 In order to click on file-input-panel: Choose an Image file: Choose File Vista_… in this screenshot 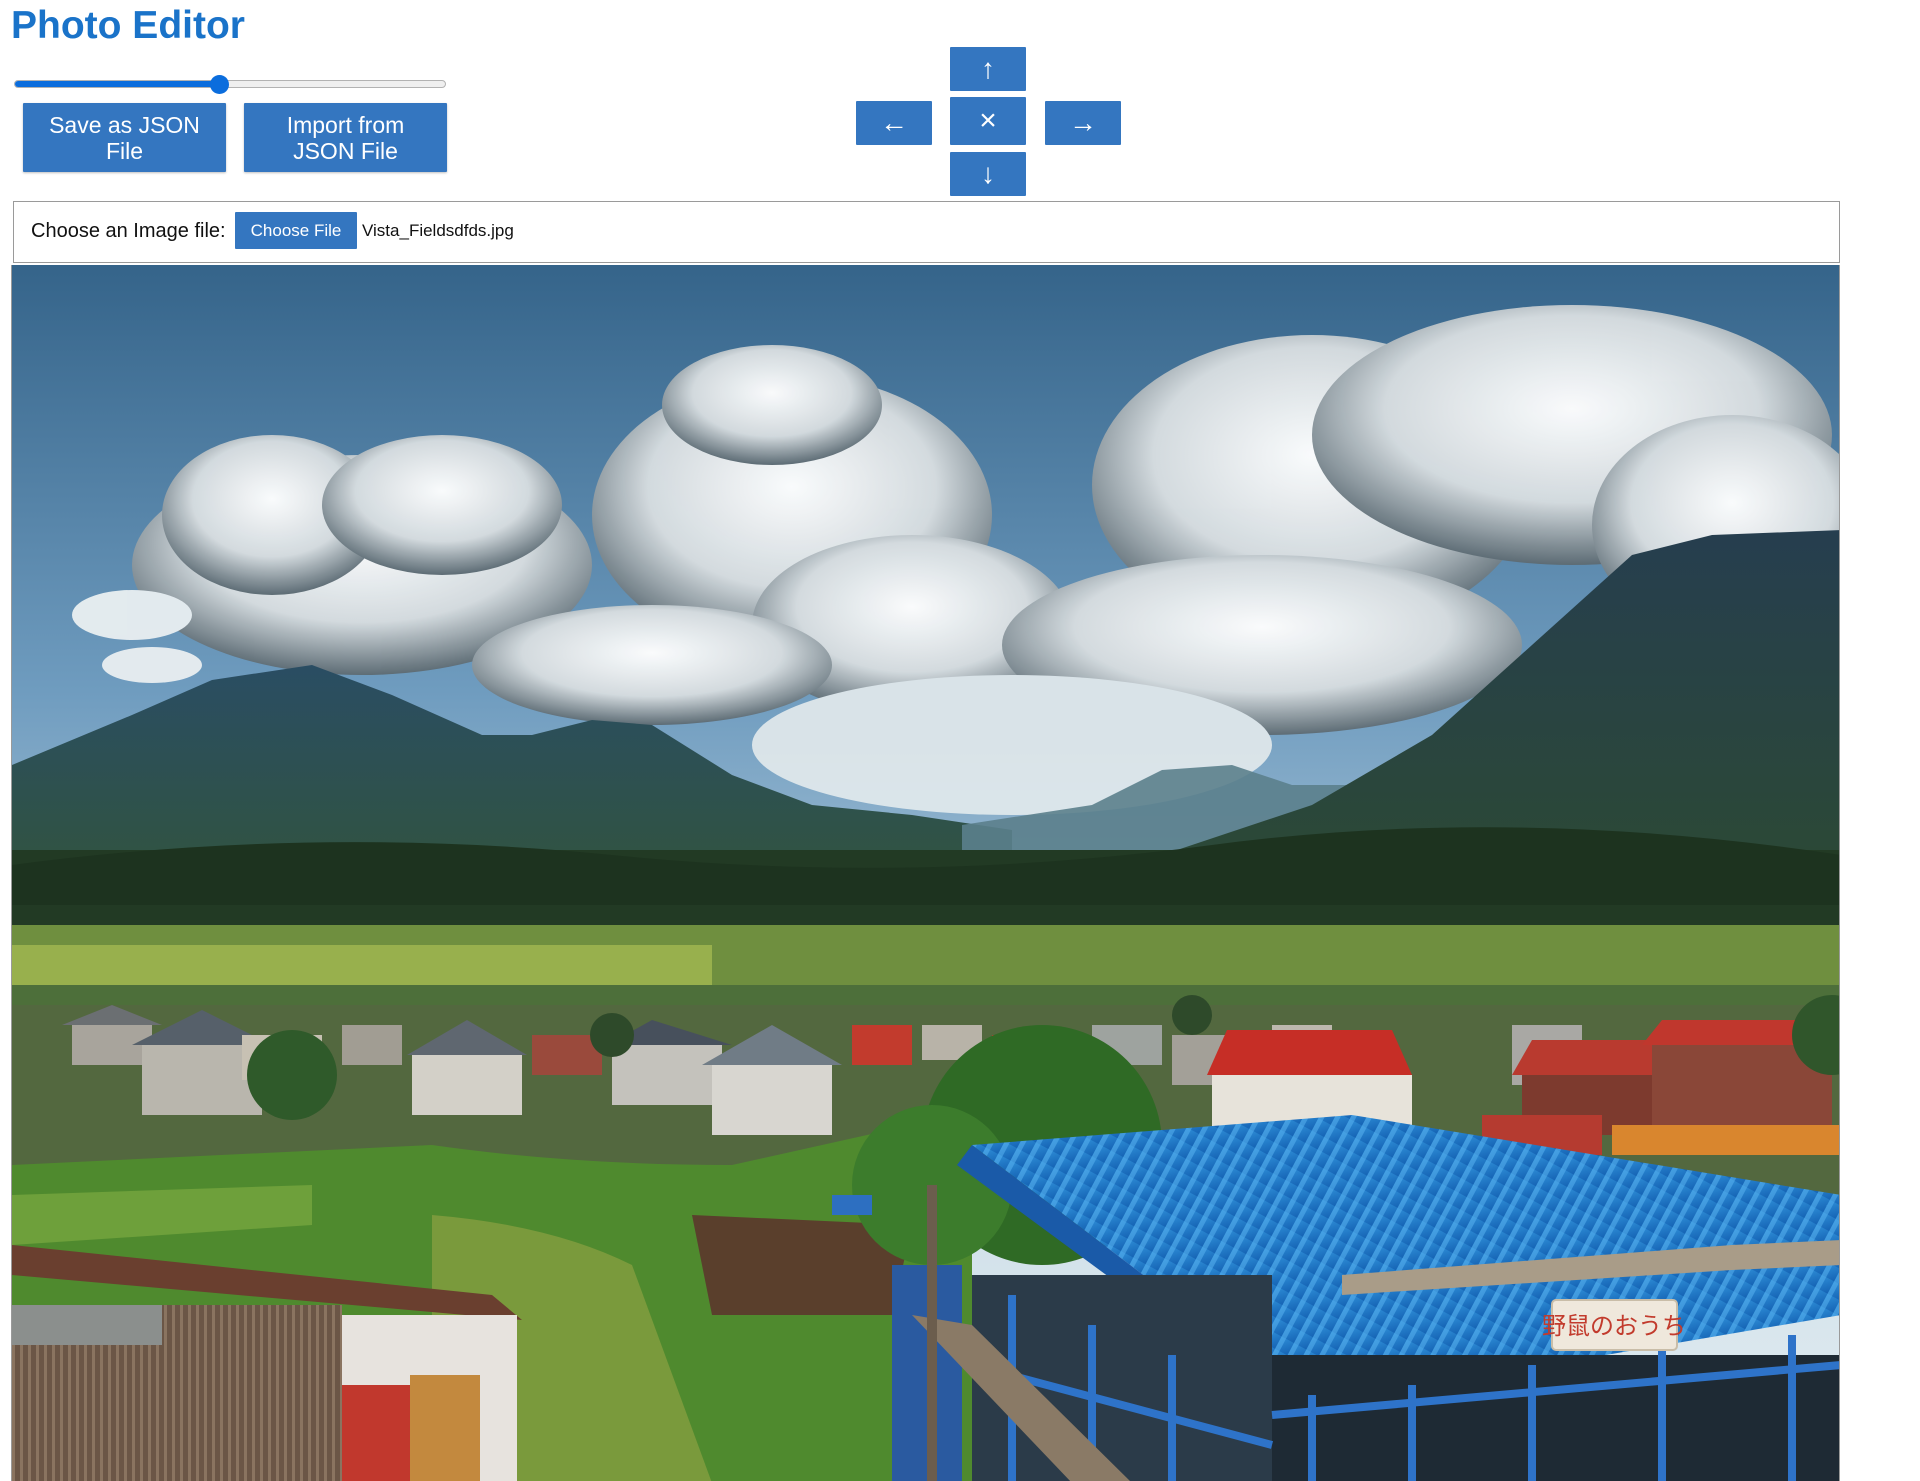, I will do `click(926, 232)`.